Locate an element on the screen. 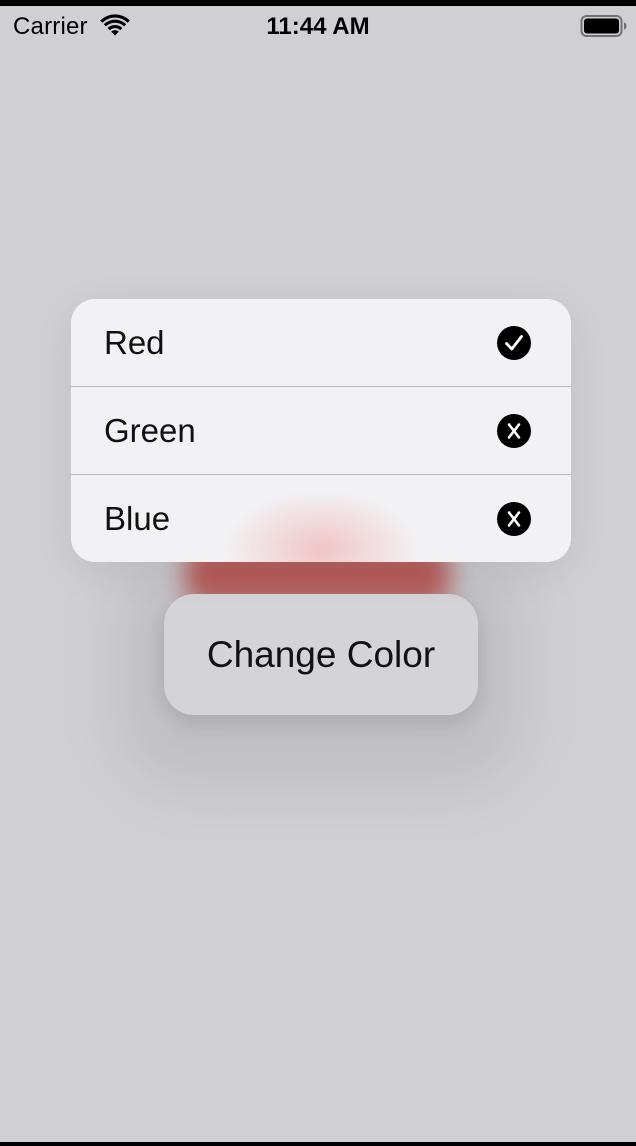 Image resolution: width=636 pixels, height=1146 pixels. status-time: 11:44 AM is located at coordinates (318, 26).